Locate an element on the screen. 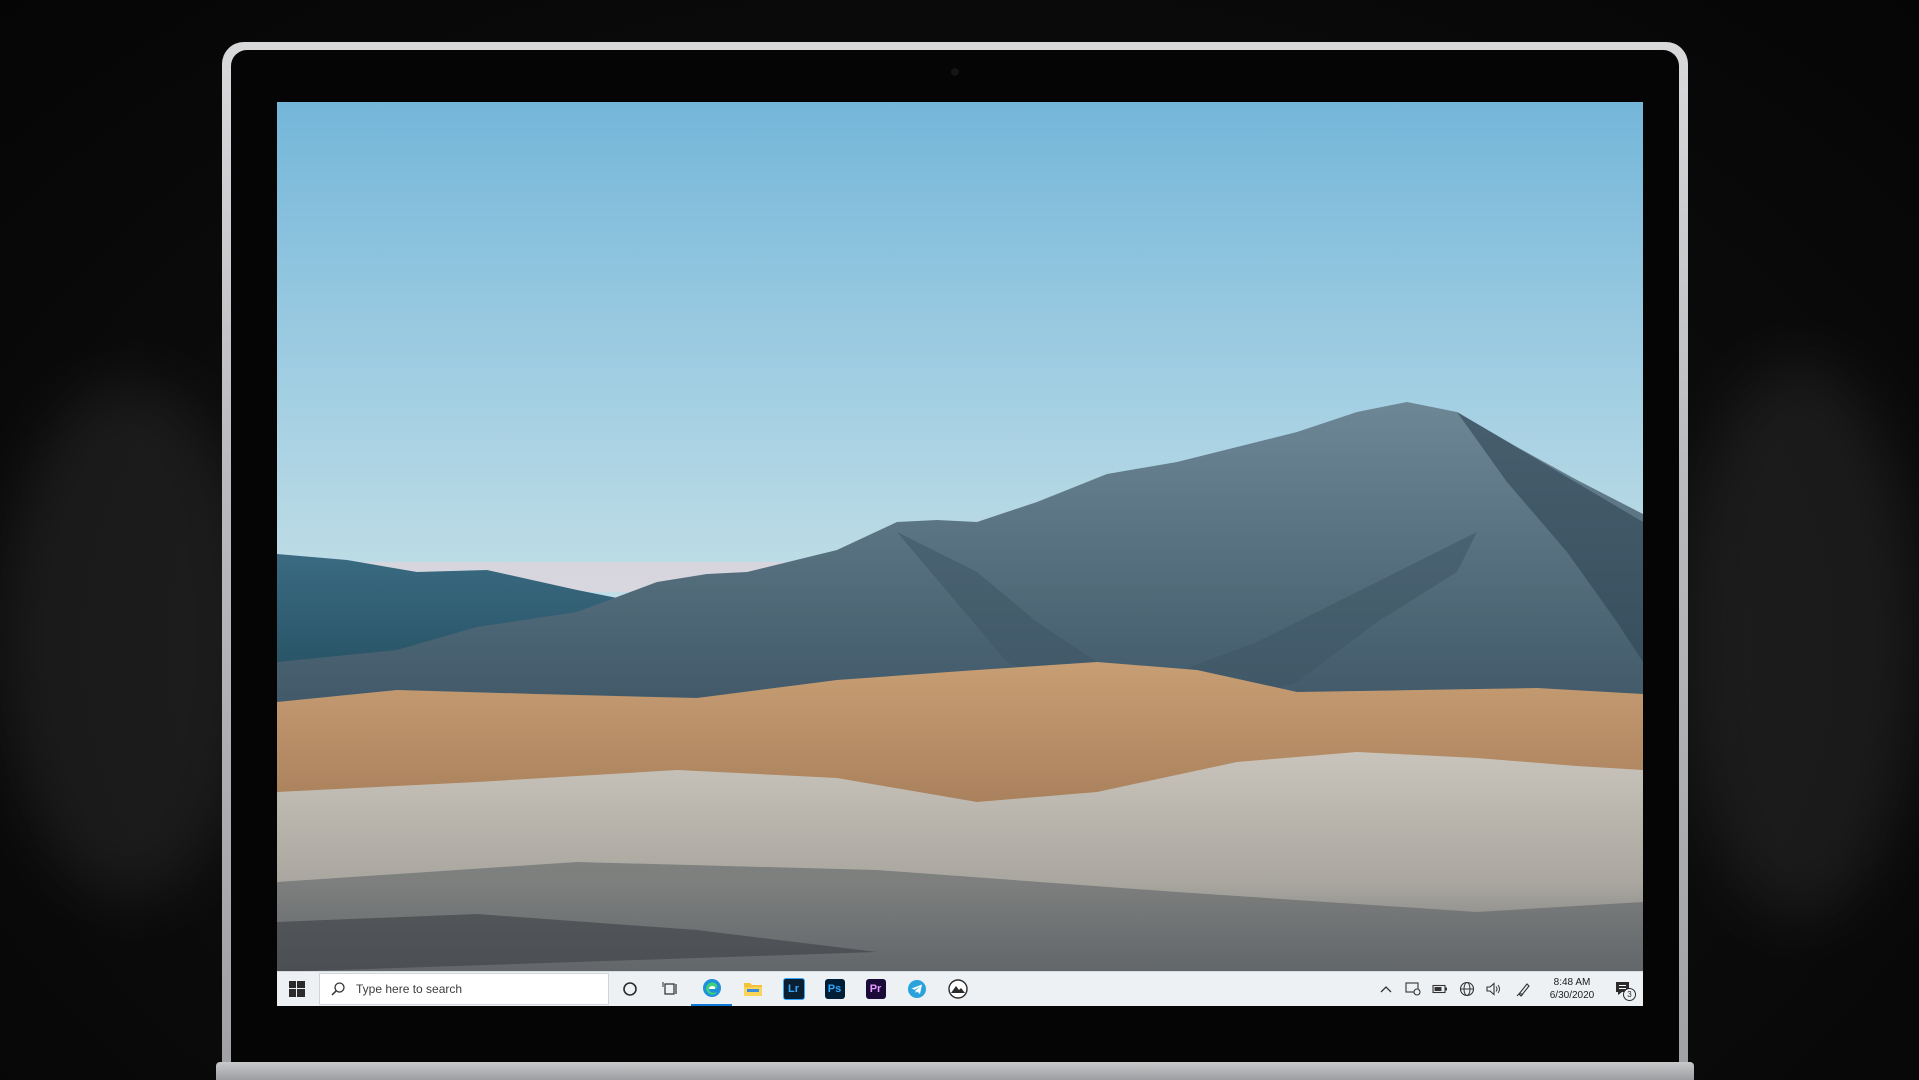 This screenshot has width=1919, height=1080. windows-logo-icon is located at coordinates (297, 989).